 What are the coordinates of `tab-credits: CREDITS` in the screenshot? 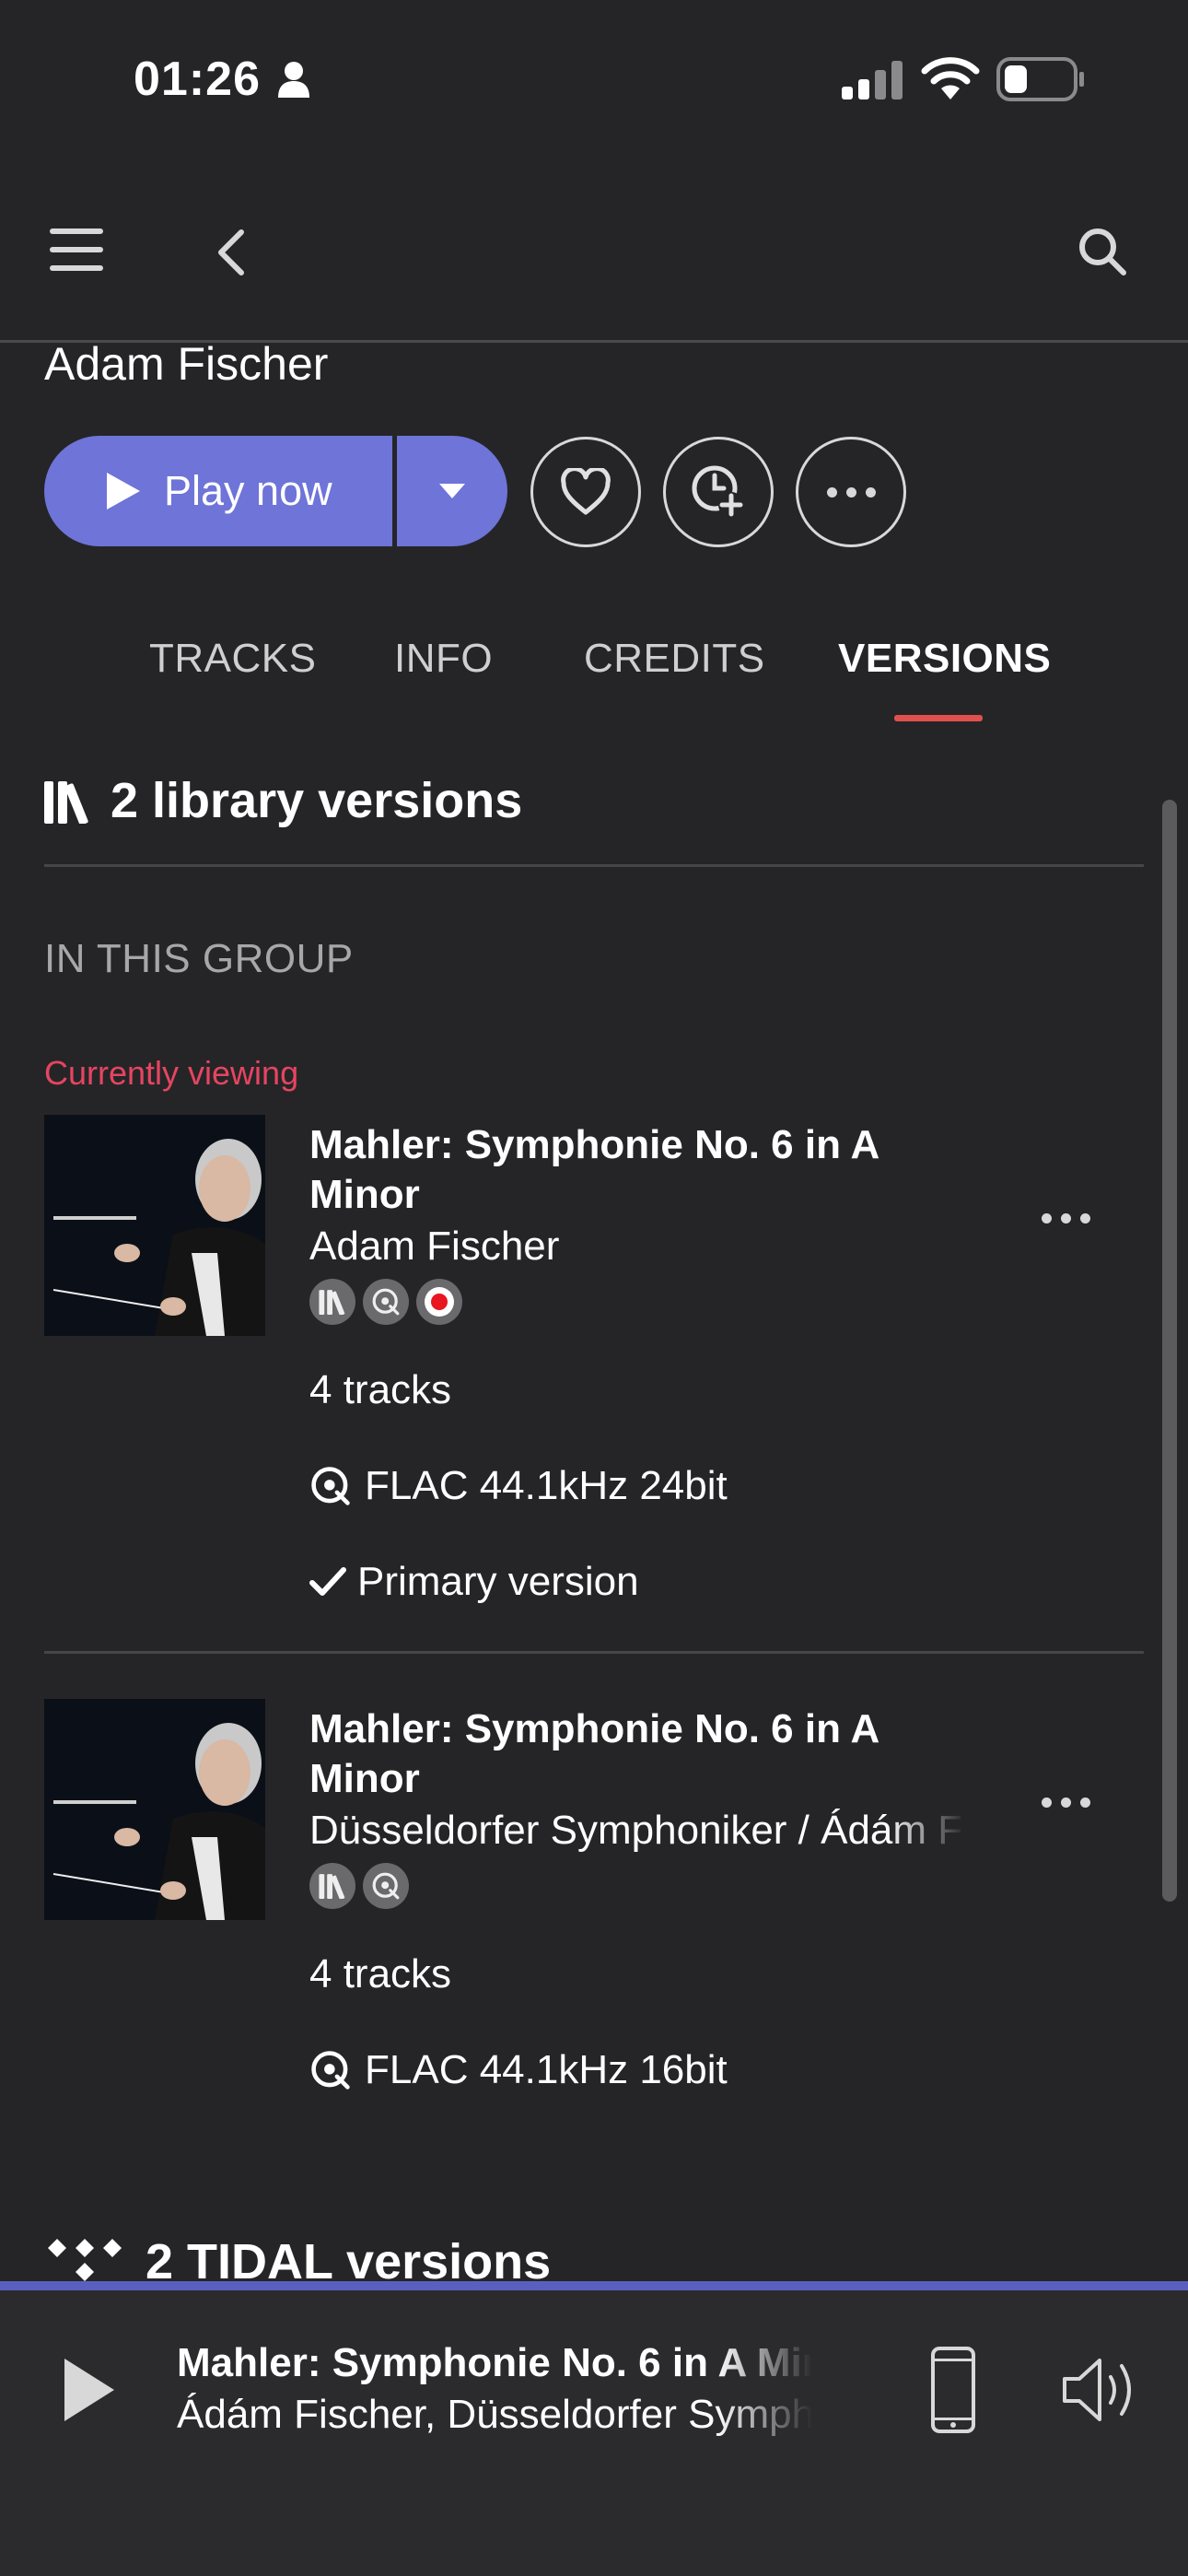 It's located at (674, 659).